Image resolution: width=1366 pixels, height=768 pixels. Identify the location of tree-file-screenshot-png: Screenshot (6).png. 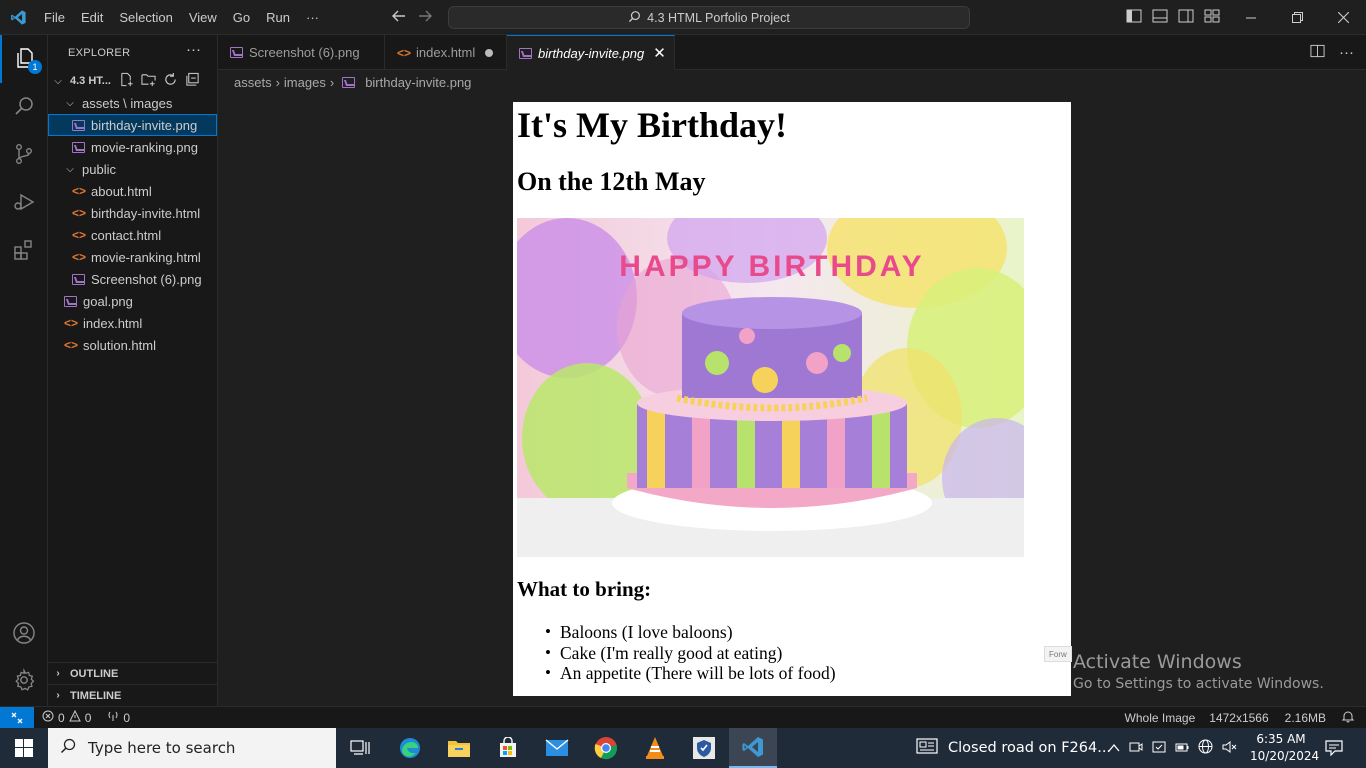
(132, 279).